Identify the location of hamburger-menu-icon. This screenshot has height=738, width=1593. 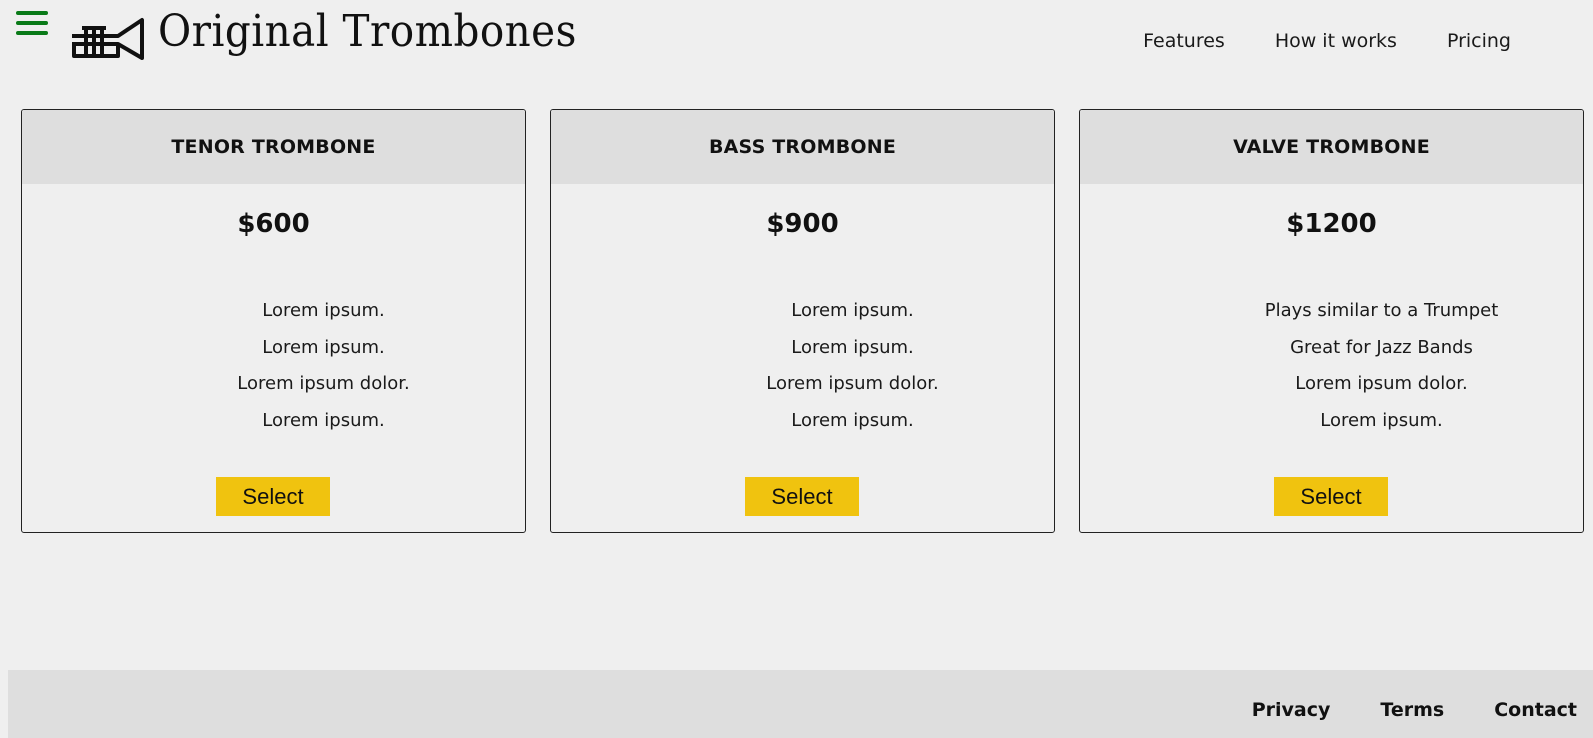
(32, 23).